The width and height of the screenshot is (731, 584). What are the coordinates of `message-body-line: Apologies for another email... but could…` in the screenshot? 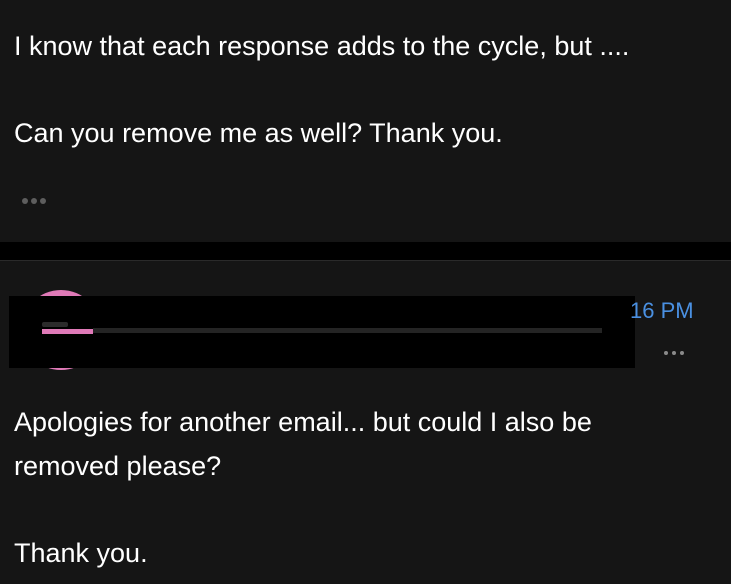 It's located at (303, 422).